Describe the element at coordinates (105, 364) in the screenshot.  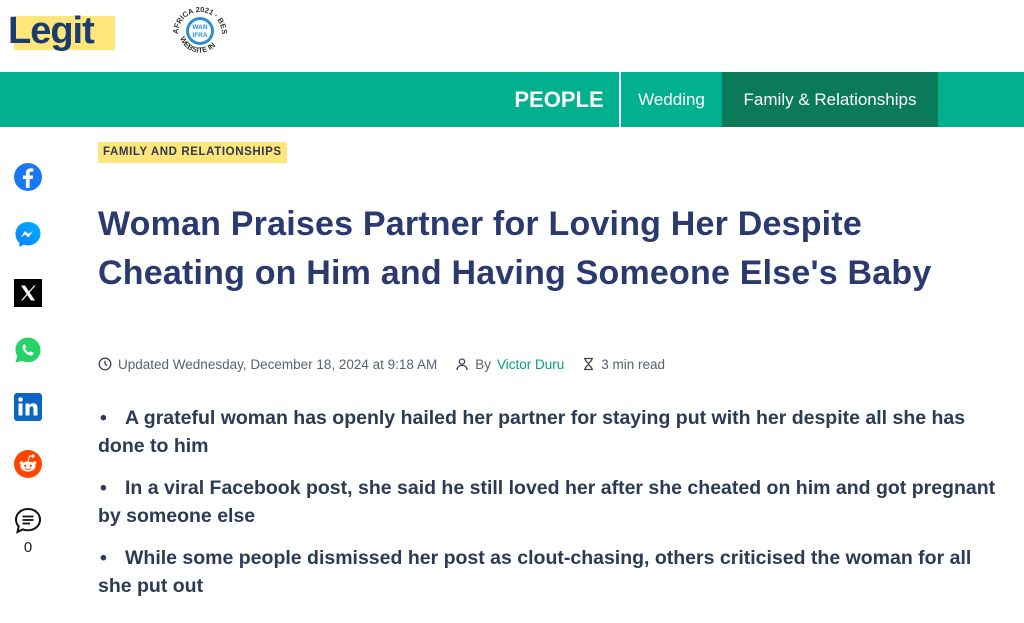
I see `clock-icon` at that location.